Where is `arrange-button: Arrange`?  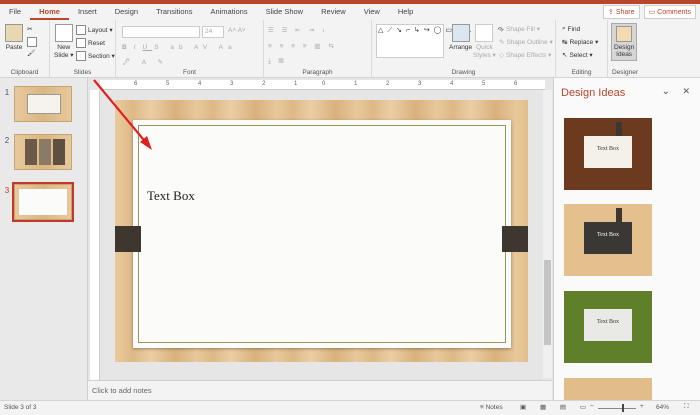 arrange-button: Arrange is located at coordinates (460, 37).